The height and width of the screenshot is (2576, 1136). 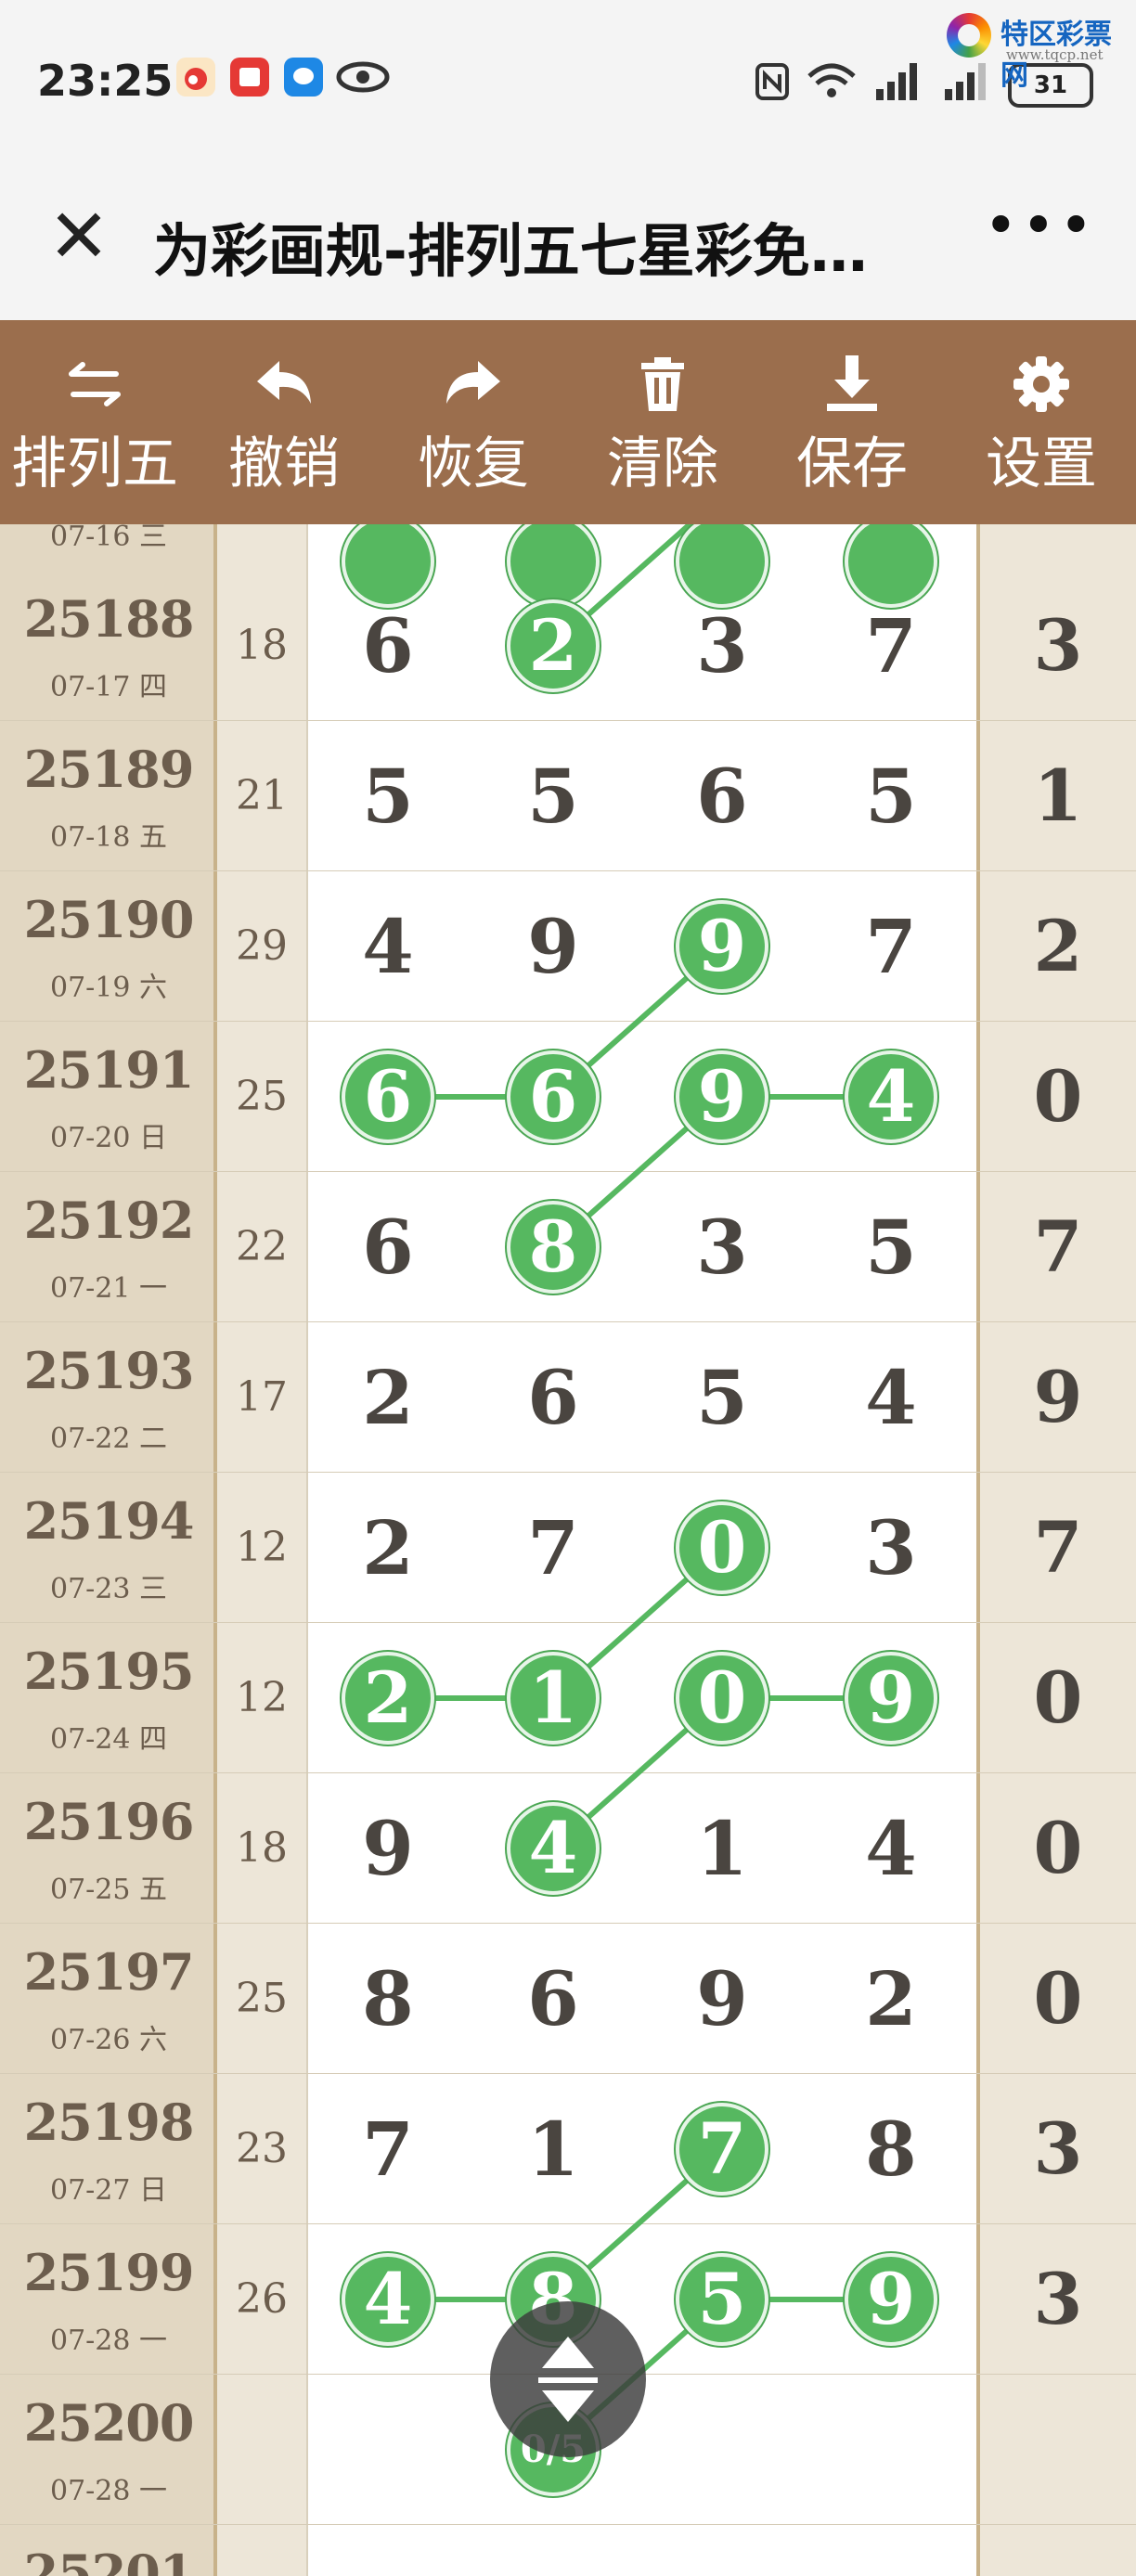 What do you see at coordinates (1040, 225) in the screenshot?
I see `more-options-button: •••` at bounding box center [1040, 225].